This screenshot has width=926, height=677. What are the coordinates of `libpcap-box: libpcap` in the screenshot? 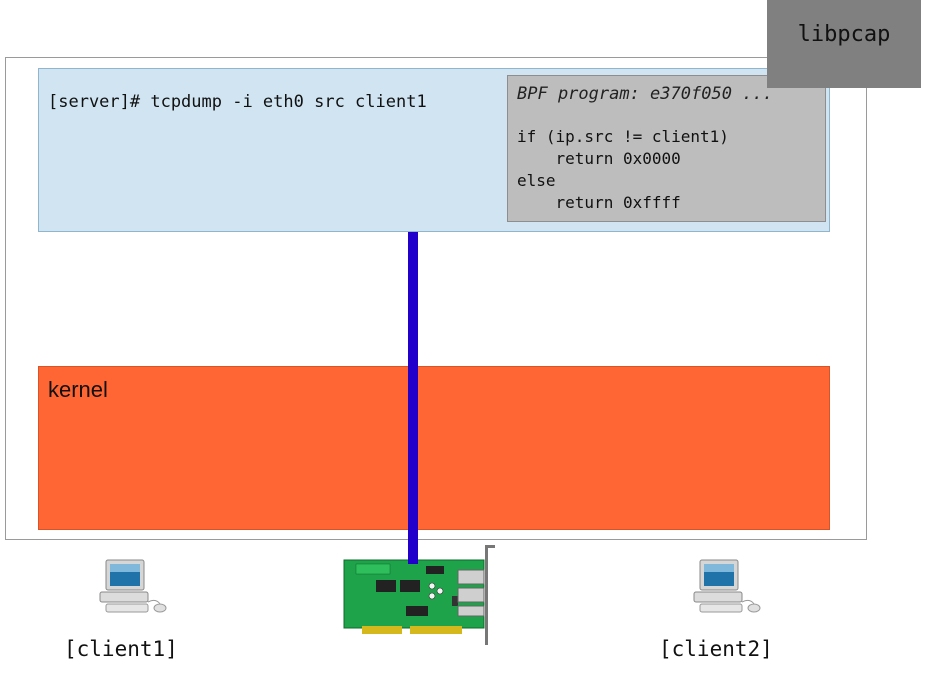 It's located at (844, 44).